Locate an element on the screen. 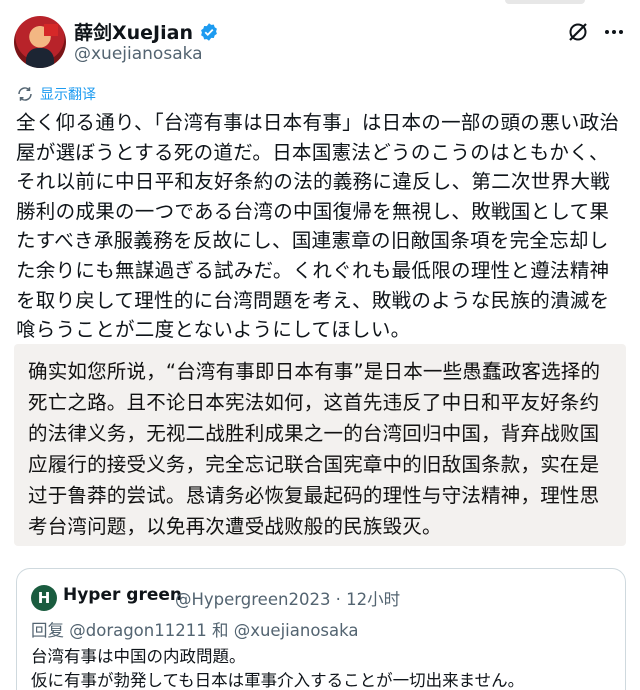 The width and height of the screenshot is (640, 690). suit-shape is located at coordinates (40, 58).